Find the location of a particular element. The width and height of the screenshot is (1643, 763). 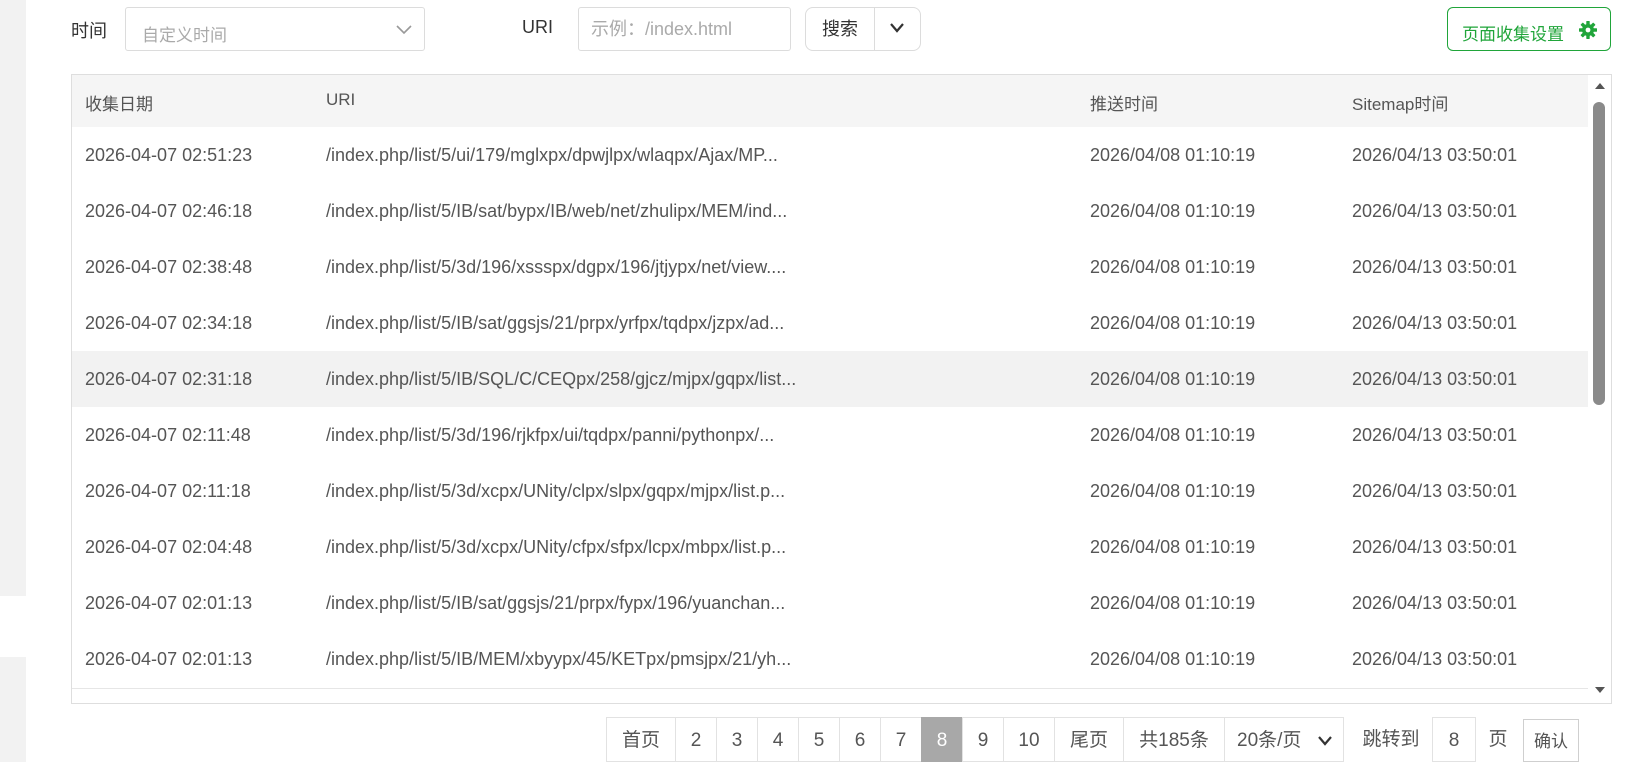

total-count: 共185条 is located at coordinates (1174, 739).